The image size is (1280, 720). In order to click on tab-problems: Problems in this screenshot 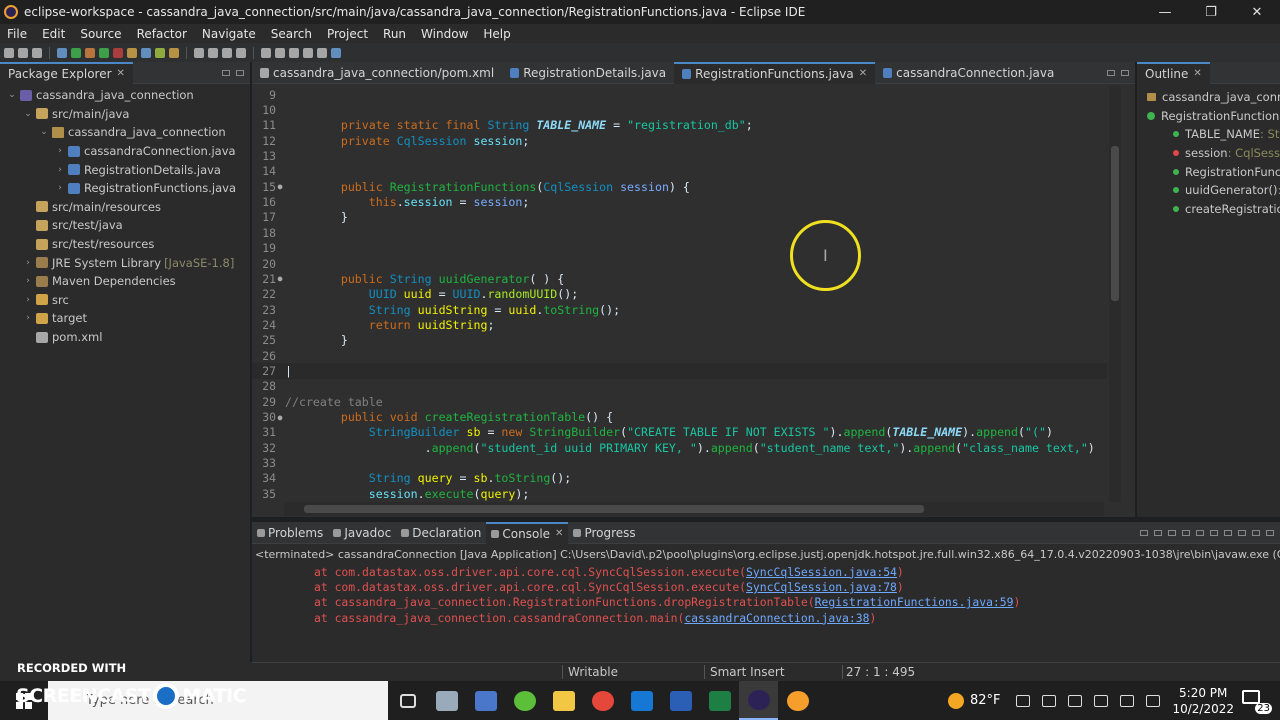, I will do `click(290, 533)`.